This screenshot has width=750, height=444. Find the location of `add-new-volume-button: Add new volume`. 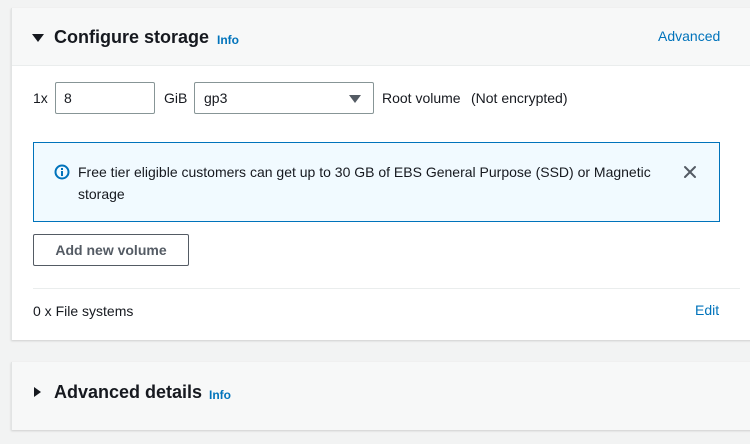

add-new-volume-button: Add new volume is located at coordinates (111, 250).